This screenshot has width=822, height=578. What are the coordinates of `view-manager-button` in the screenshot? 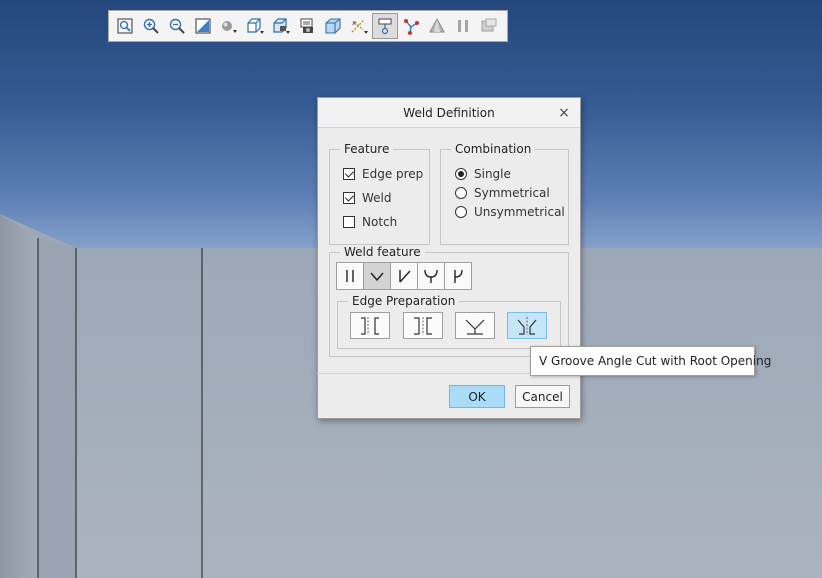 It's located at (281, 26).